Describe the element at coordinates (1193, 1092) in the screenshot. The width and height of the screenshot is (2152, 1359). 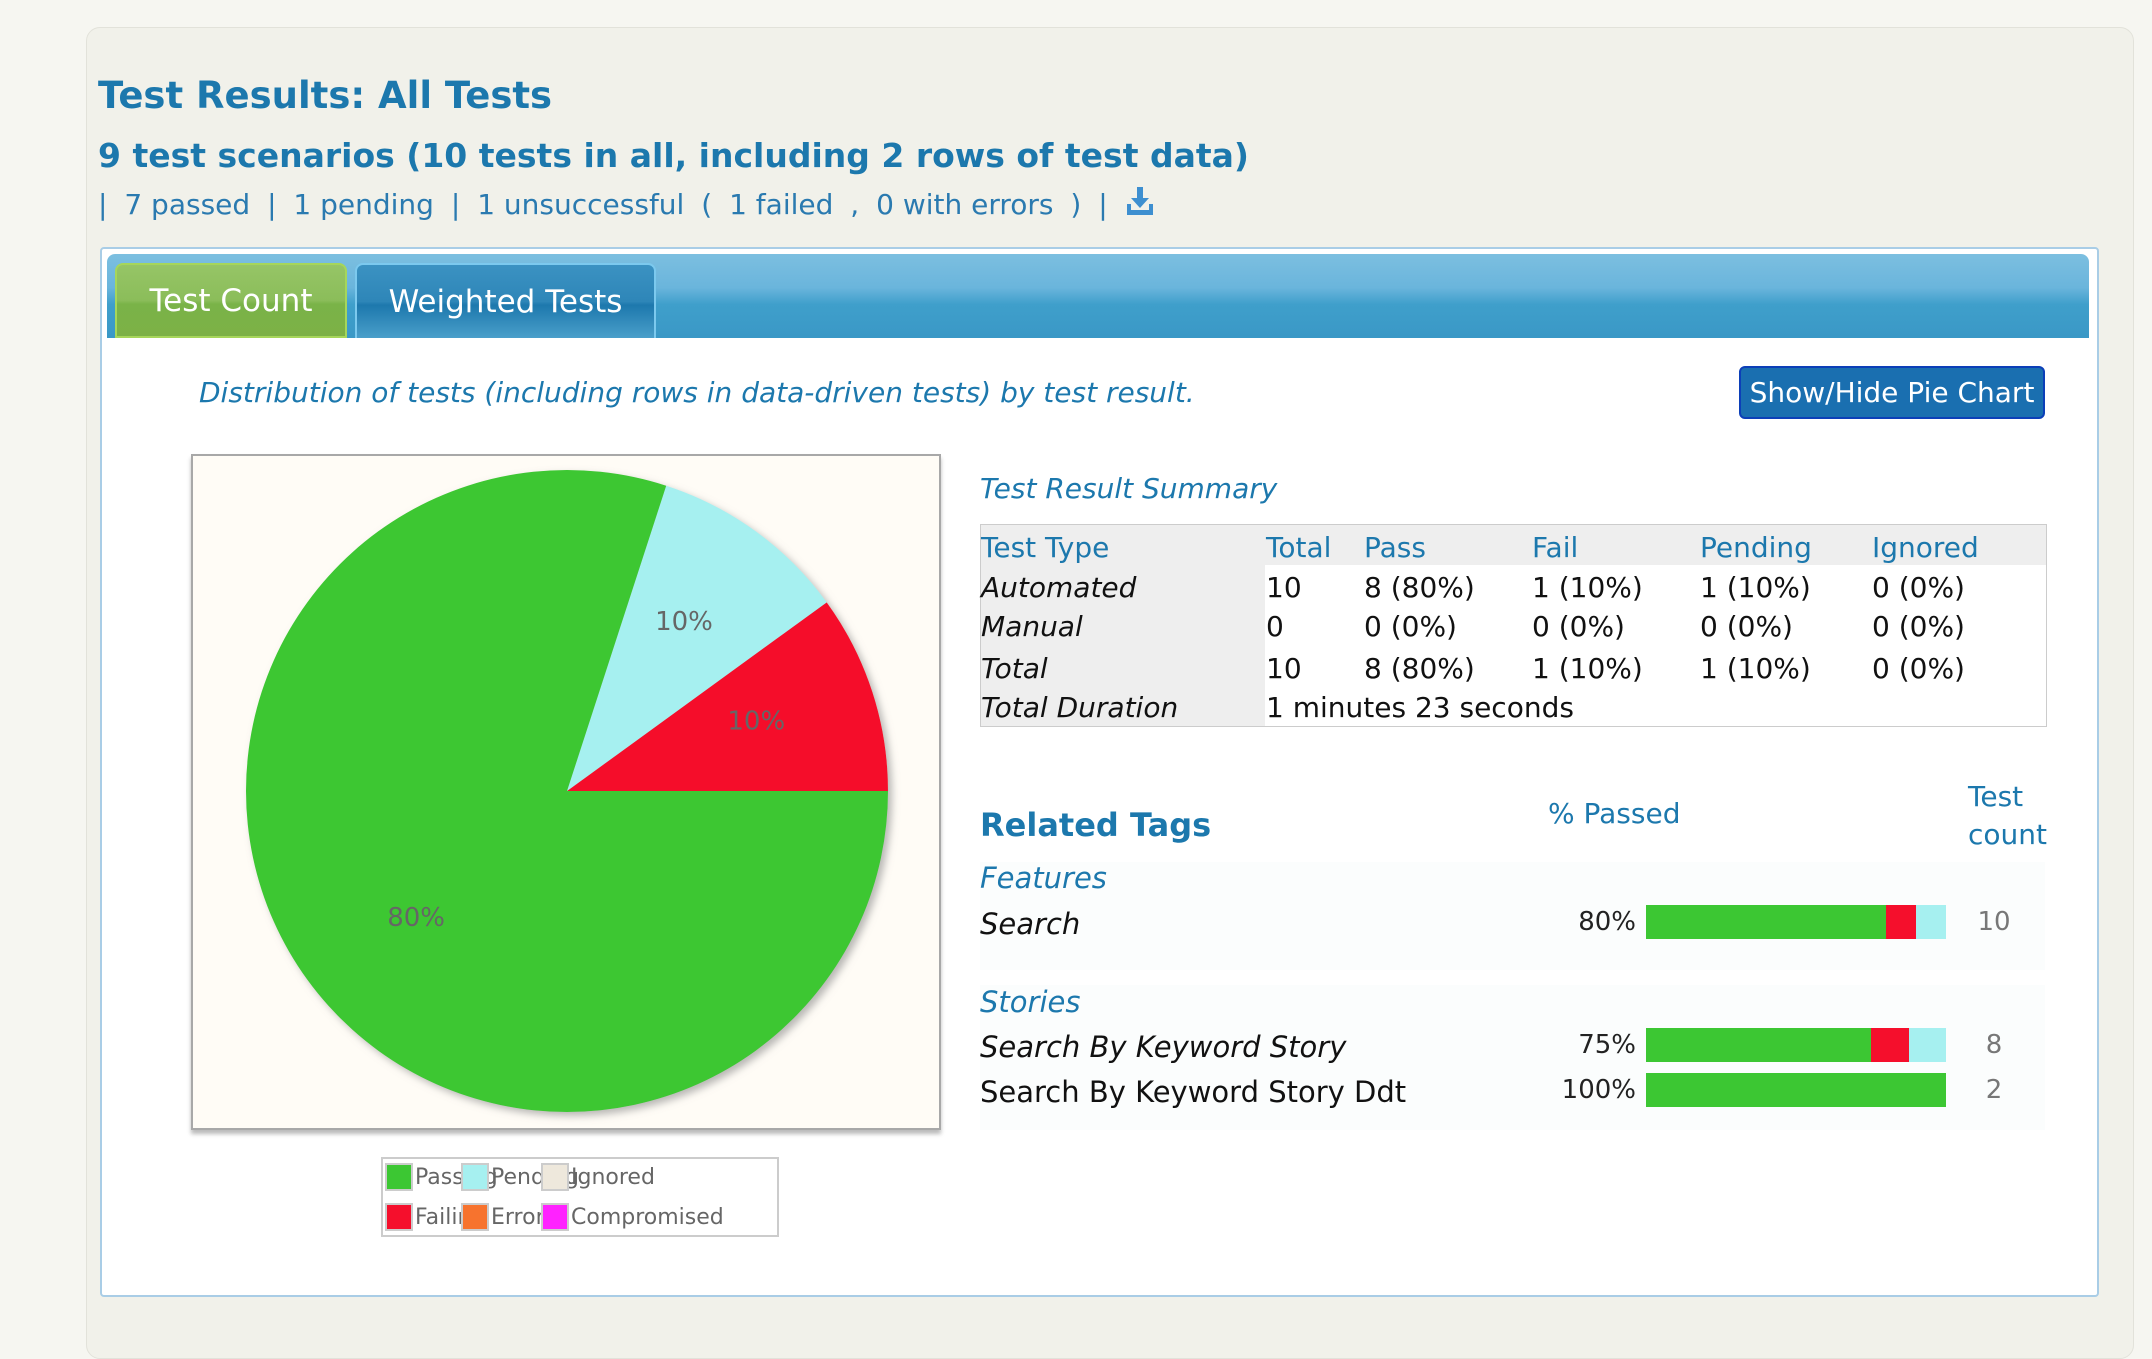
I see `tag-link: Search By Keyword Story Ddt` at that location.